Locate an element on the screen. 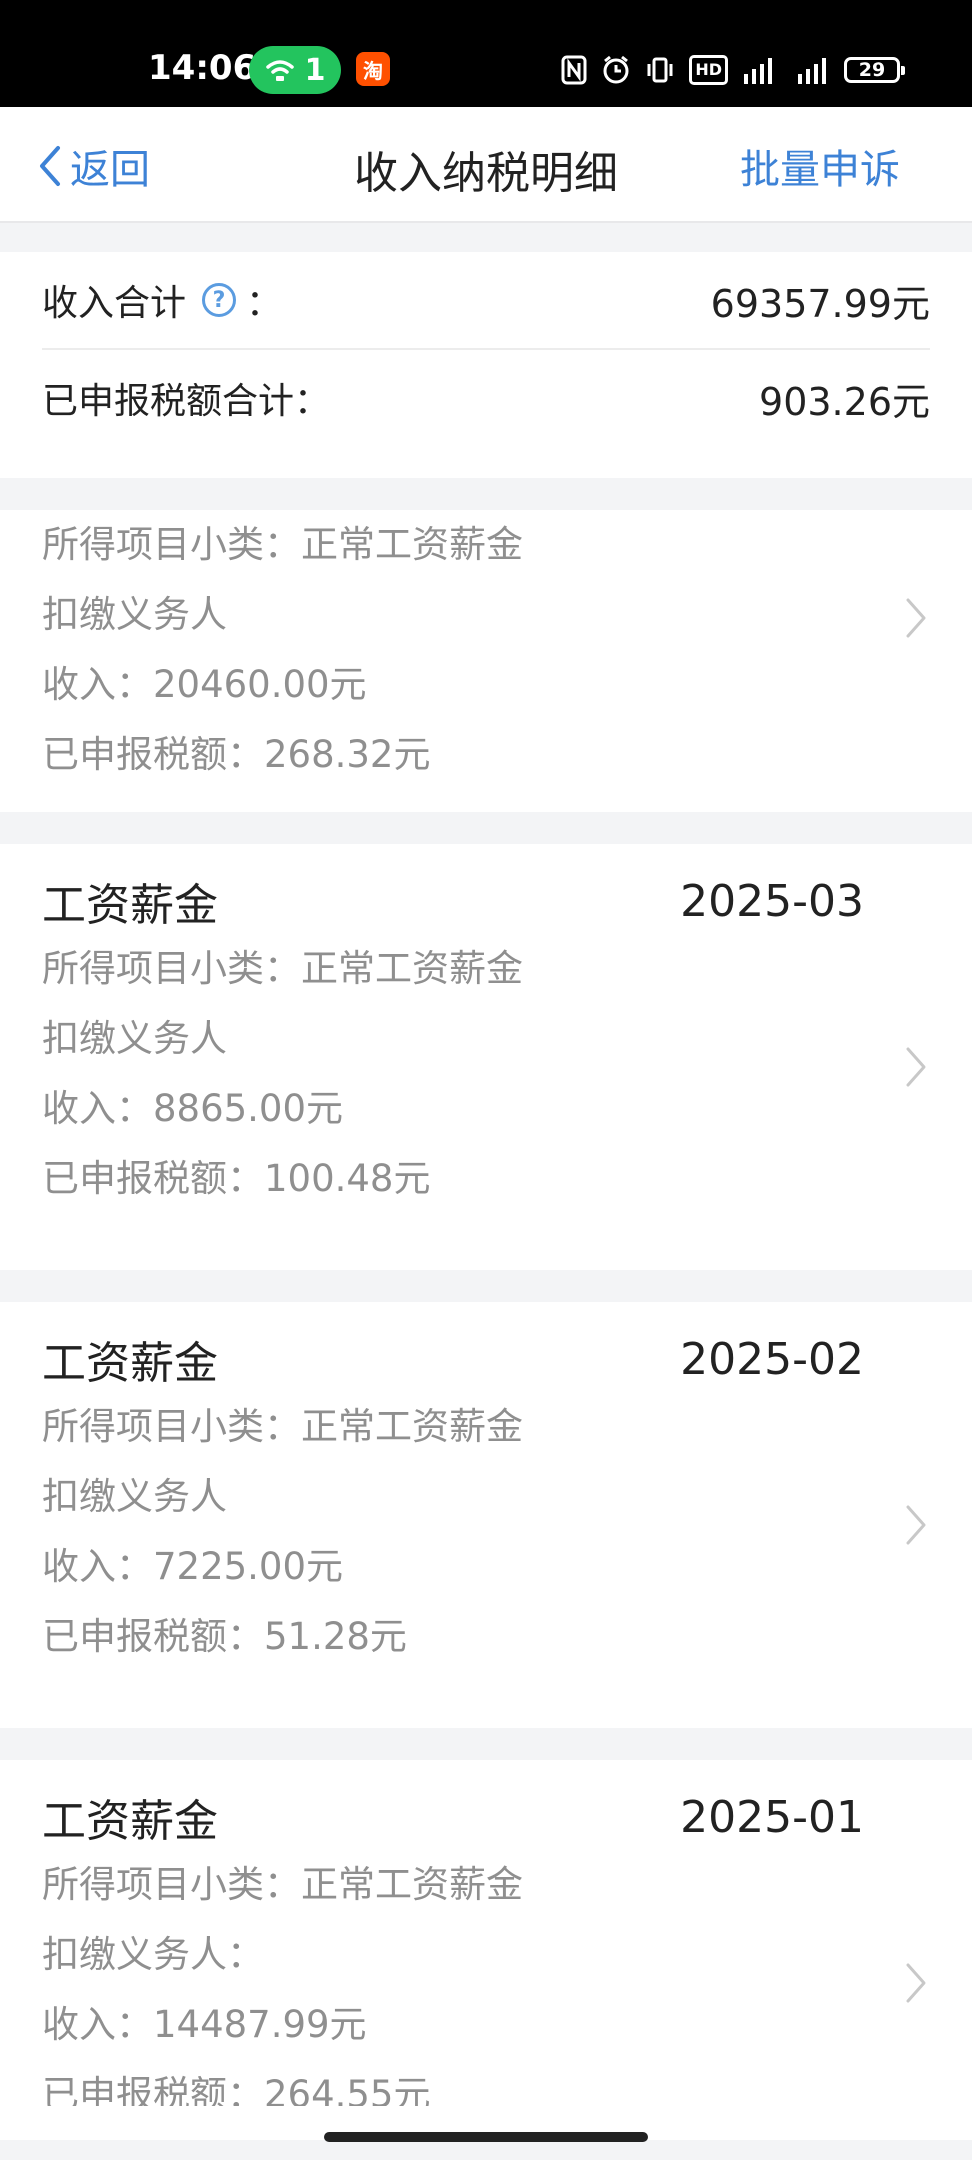  record-income: 收入：8865.00元 is located at coordinates (193, 1108).